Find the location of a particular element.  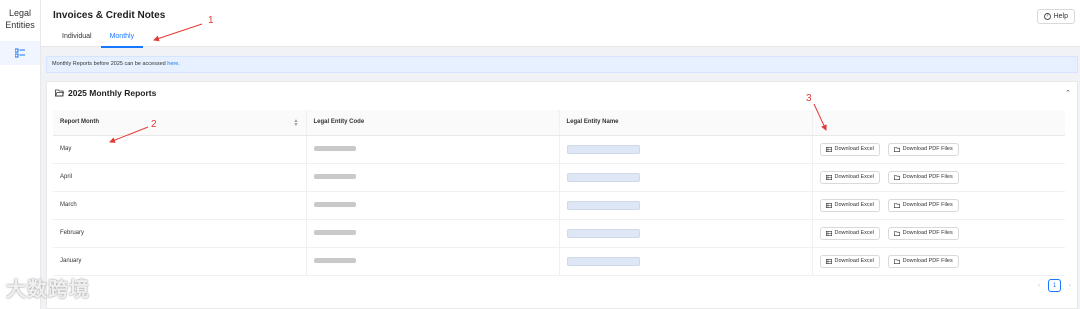

sort-icon: ▲ ▼ is located at coordinates (296, 123).